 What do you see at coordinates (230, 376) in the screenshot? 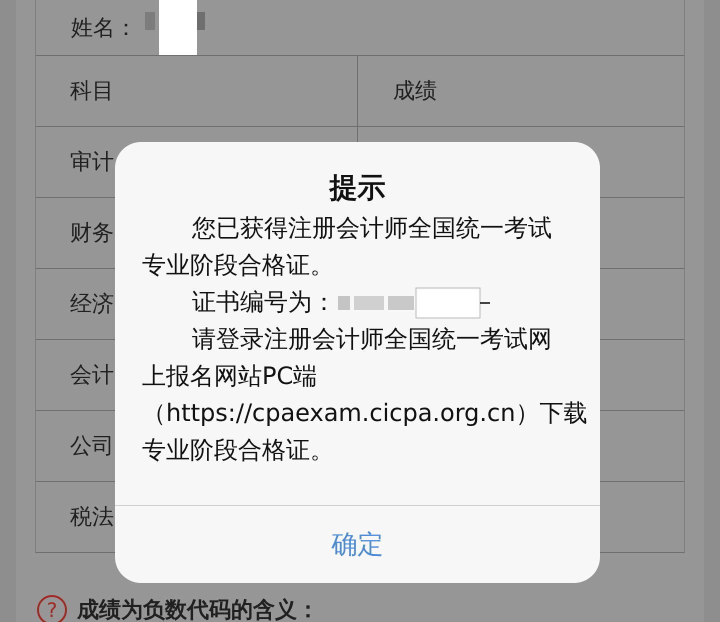
I see `message-text: 上报名网站PC端` at bounding box center [230, 376].